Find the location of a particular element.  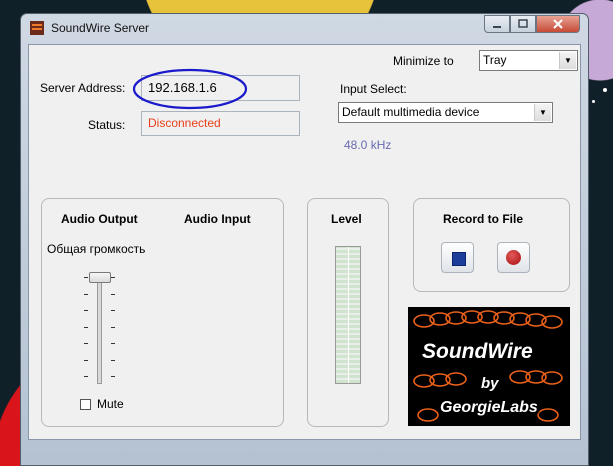

logo-by: by is located at coordinates (490, 383).